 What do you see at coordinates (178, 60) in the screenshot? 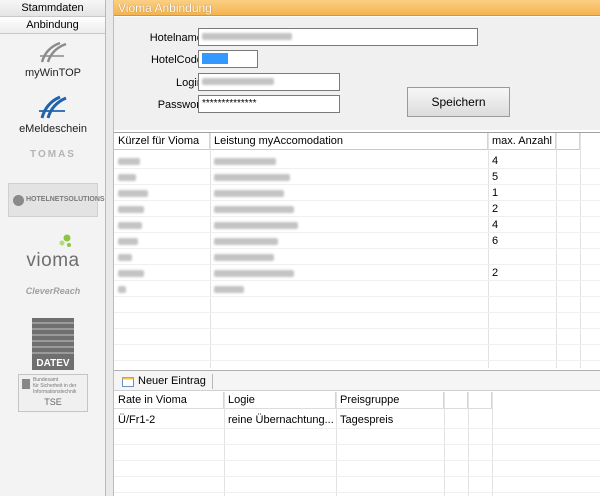
I see `hotelcode-label: HotelCode:` at bounding box center [178, 60].